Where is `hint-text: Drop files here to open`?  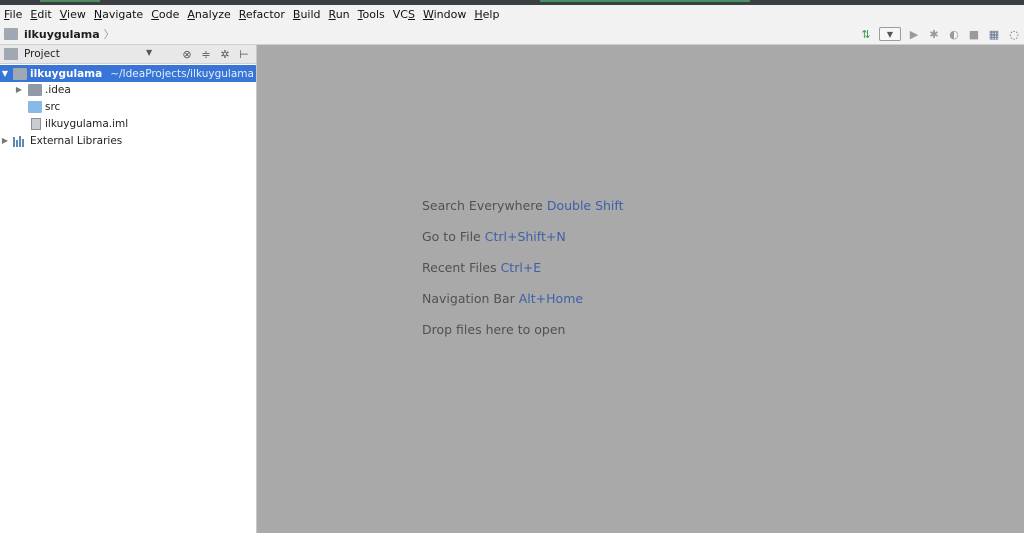 hint-text: Drop files here to open is located at coordinates (494, 329).